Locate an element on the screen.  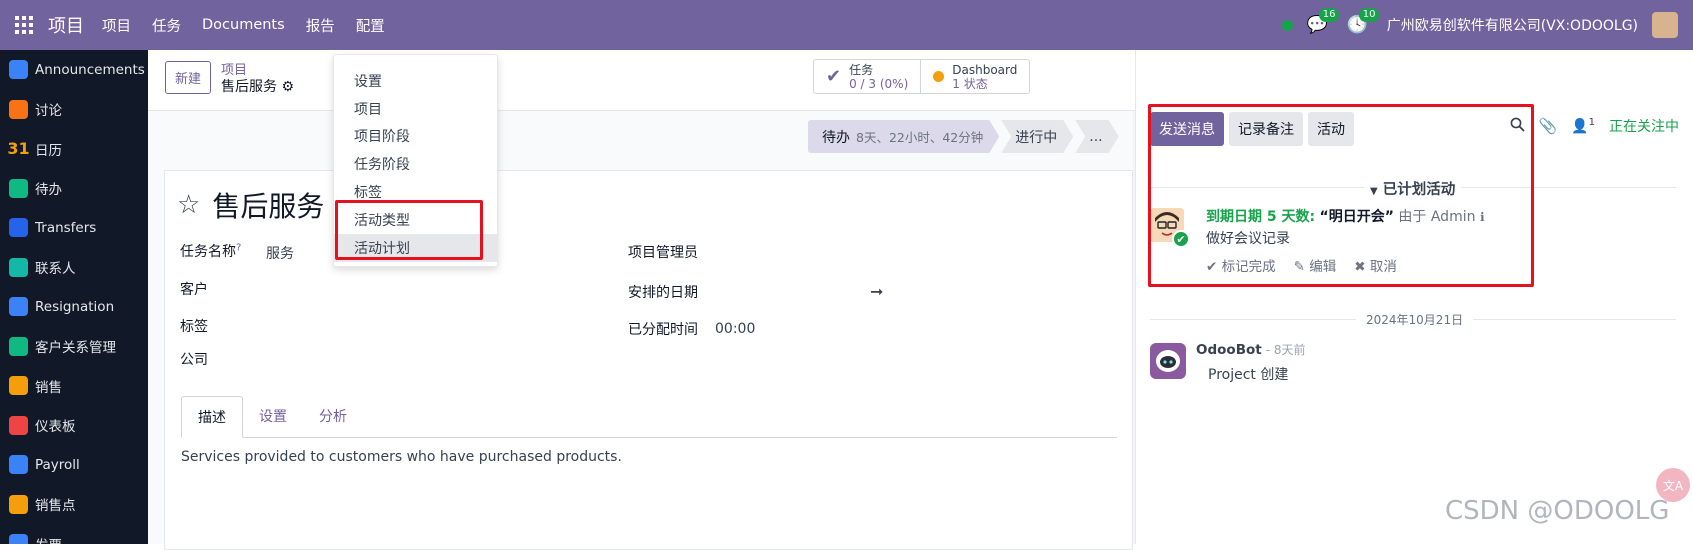
messages-count-badge: 16 is located at coordinates (1329, 15).